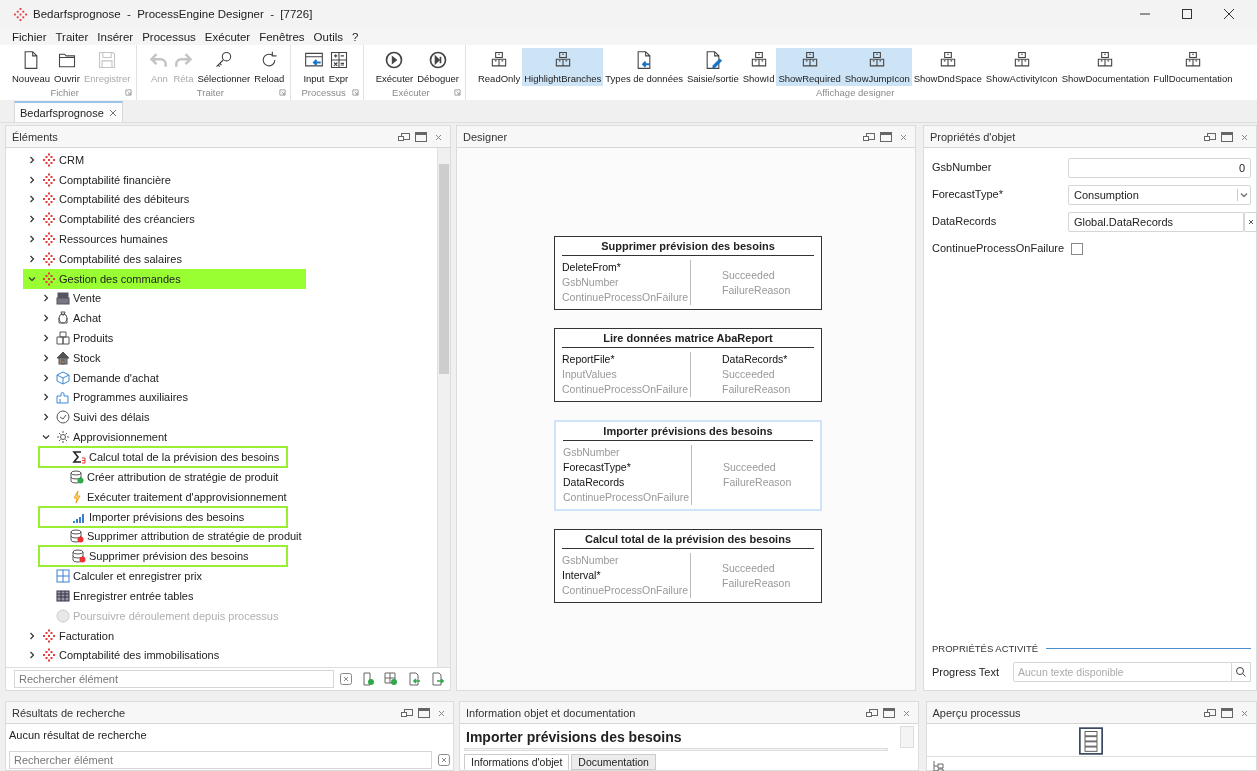 This screenshot has height=771, width=1257. I want to click on toolbar-button: Ouvrir, so click(67, 67).